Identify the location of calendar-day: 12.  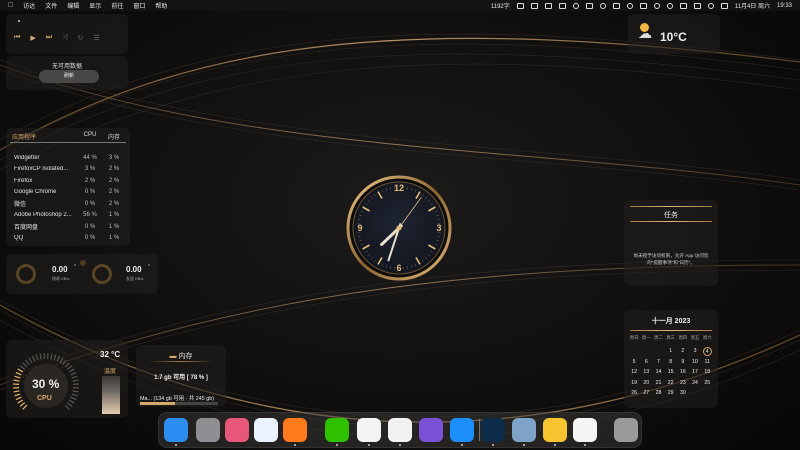
(634, 372).